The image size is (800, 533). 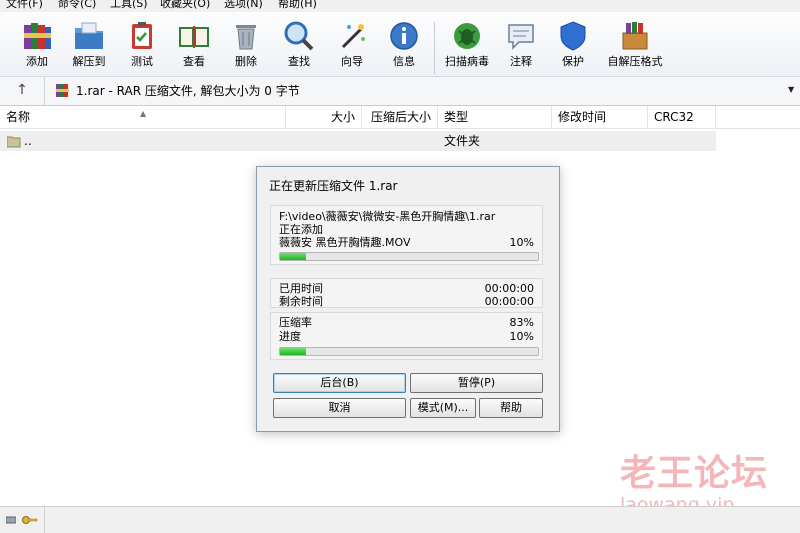 I want to click on file-percent: 10%, so click(x=521, y=242).